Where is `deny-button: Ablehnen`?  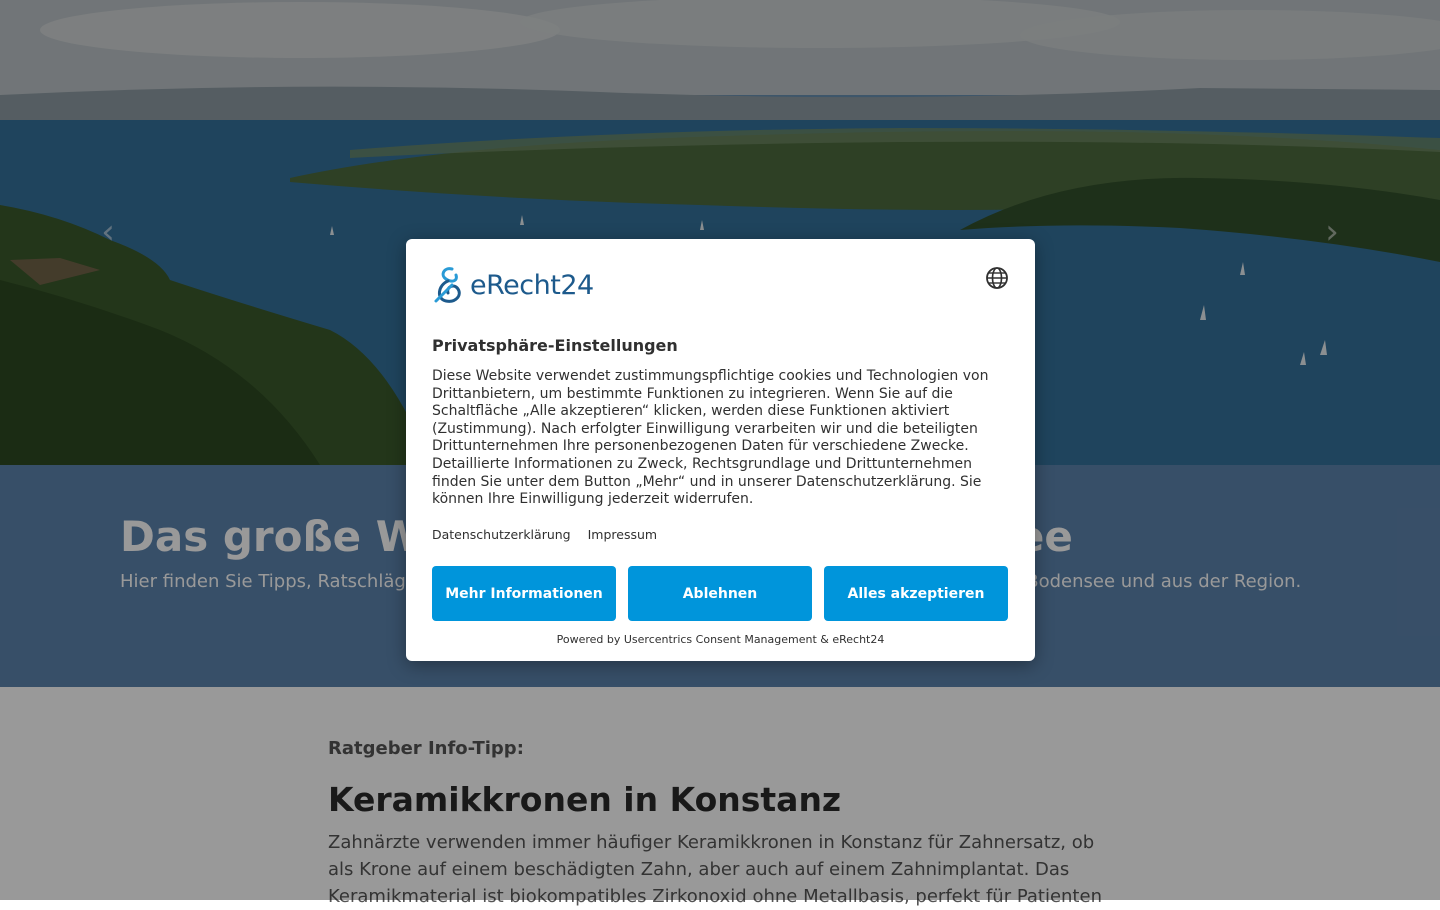 deny-button: Ablehnen is located at coordinates (720, 593).